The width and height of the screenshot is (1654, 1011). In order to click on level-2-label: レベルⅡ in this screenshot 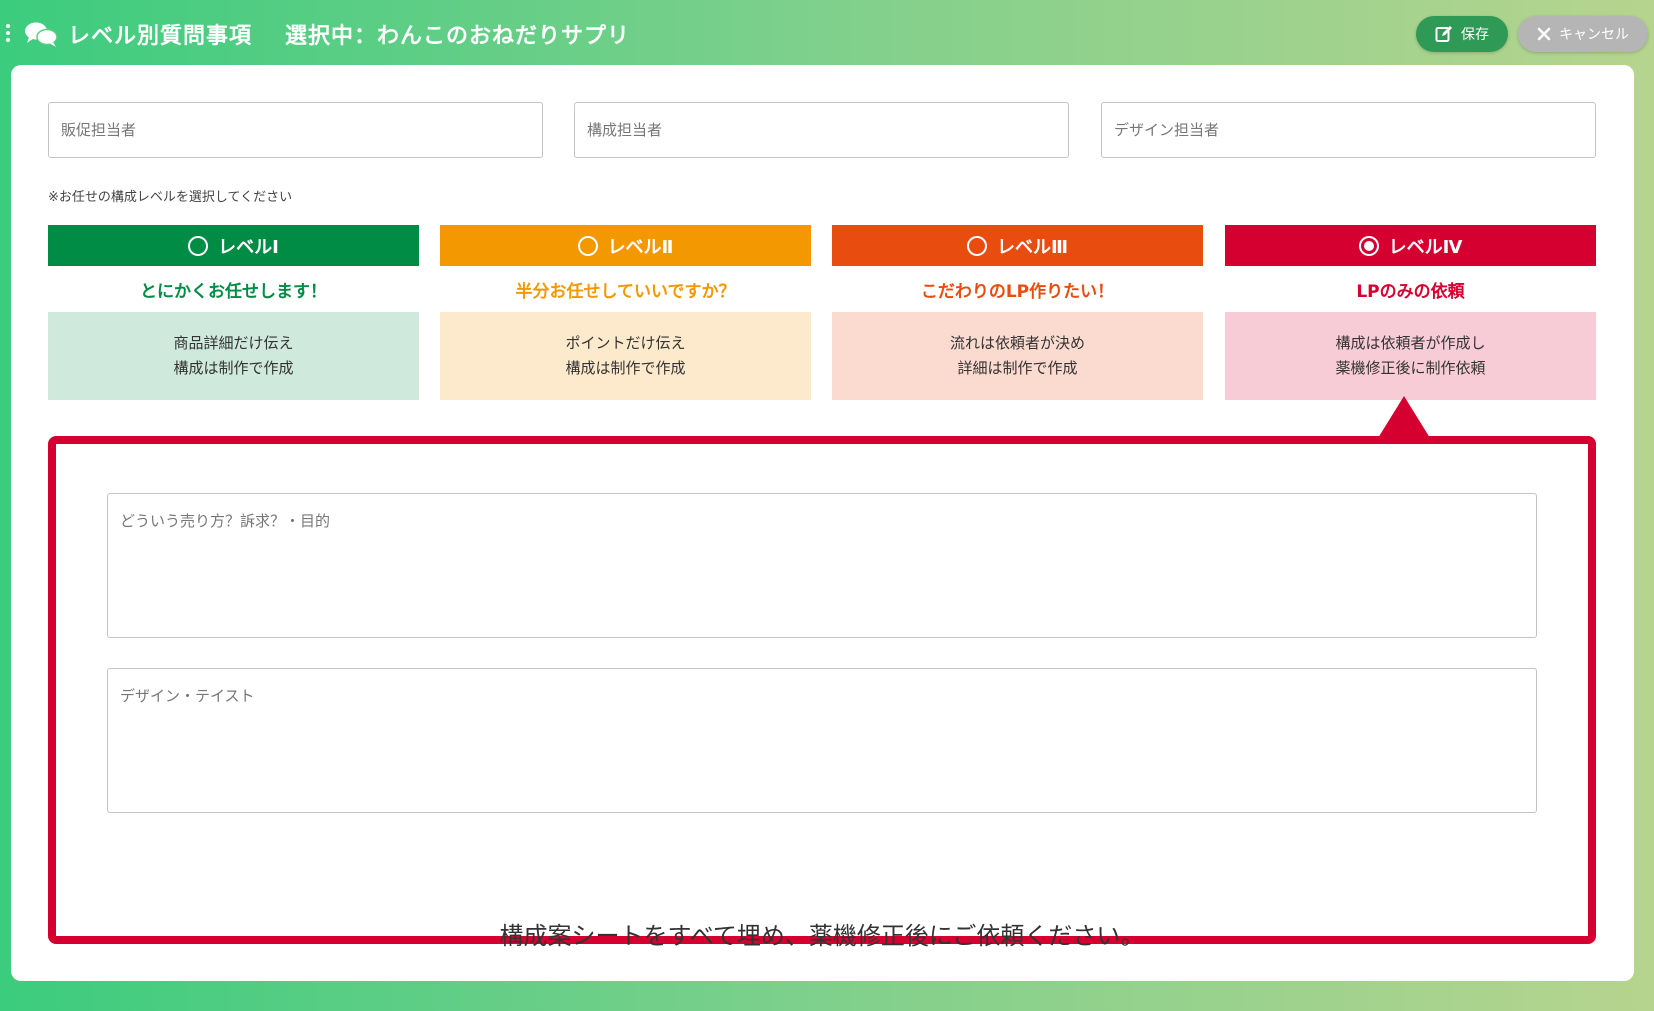, I will do `click(640, 247)`.